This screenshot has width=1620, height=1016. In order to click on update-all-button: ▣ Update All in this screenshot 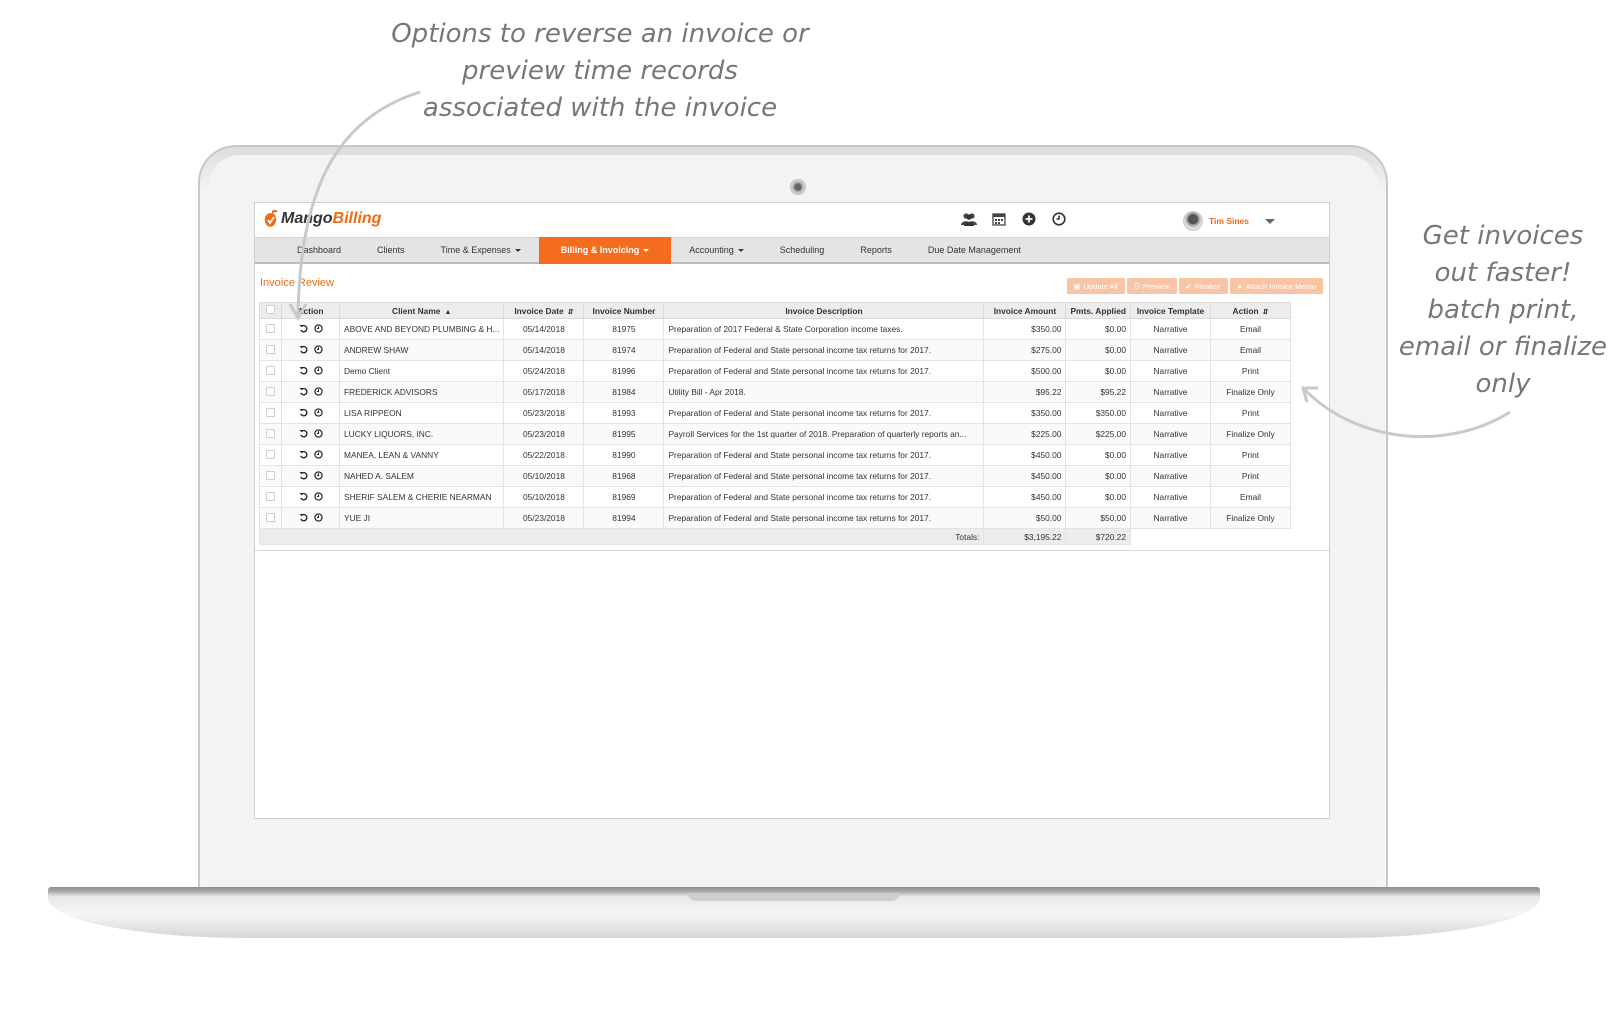, I will do `click(1095, 286)`.